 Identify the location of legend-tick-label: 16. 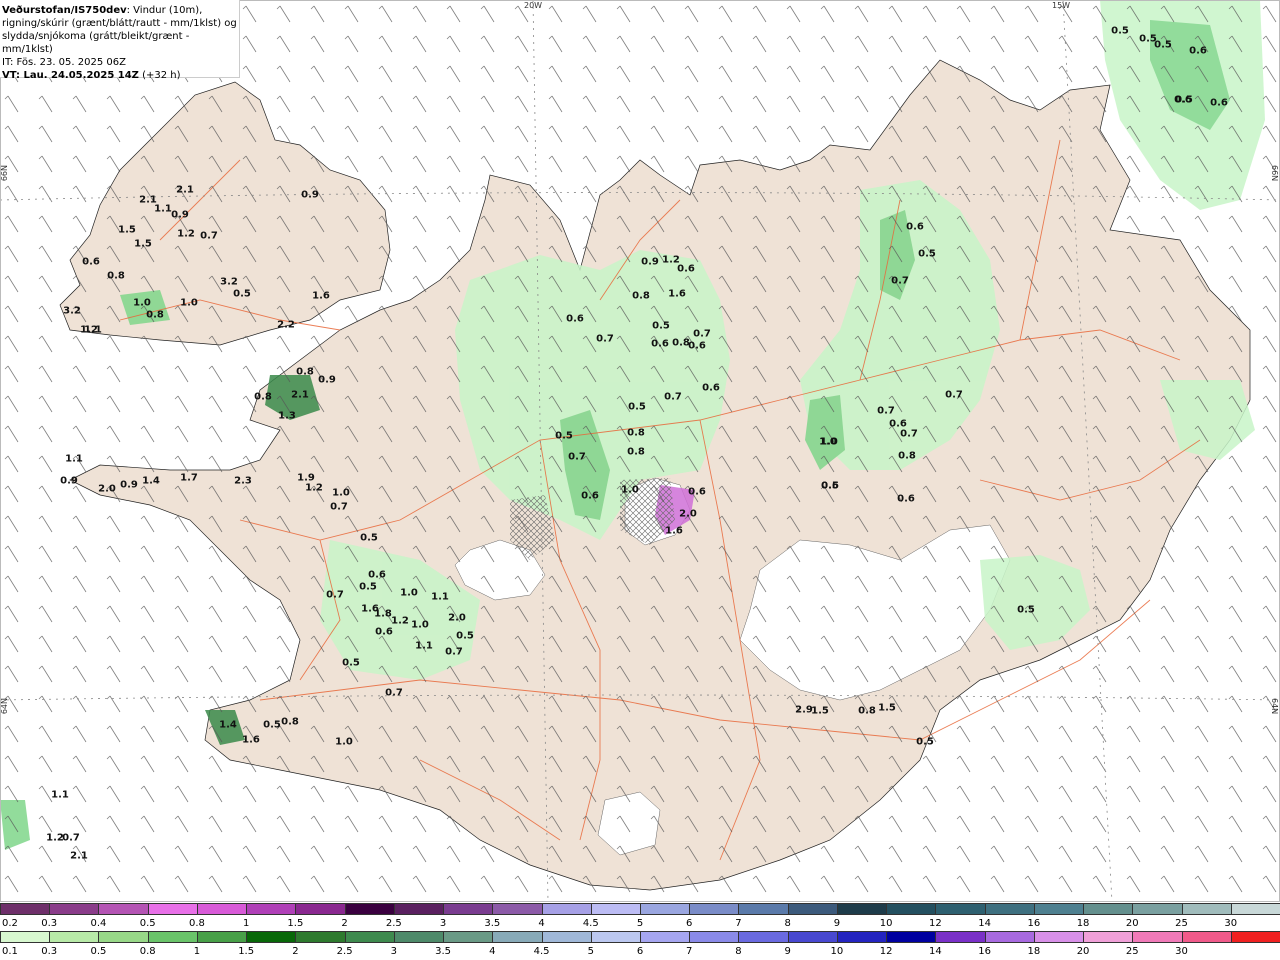
(1034, 923).